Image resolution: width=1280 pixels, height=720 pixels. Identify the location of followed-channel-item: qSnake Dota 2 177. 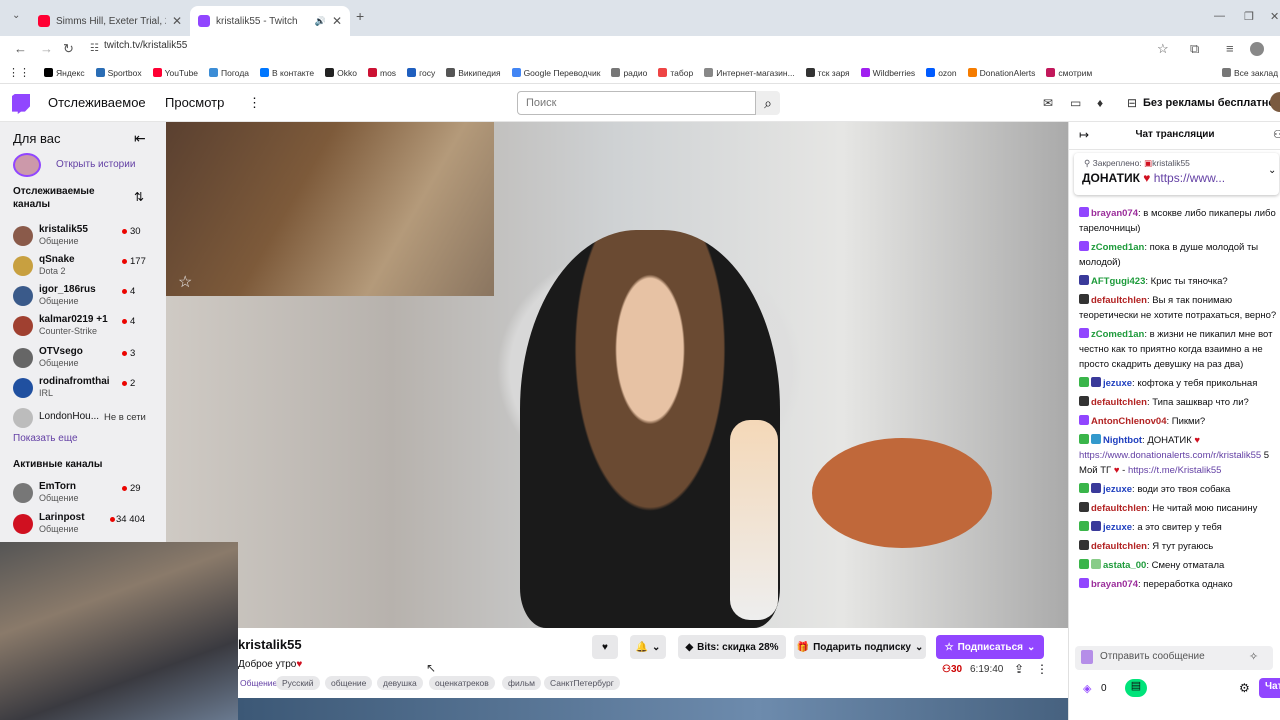
(83, 266).